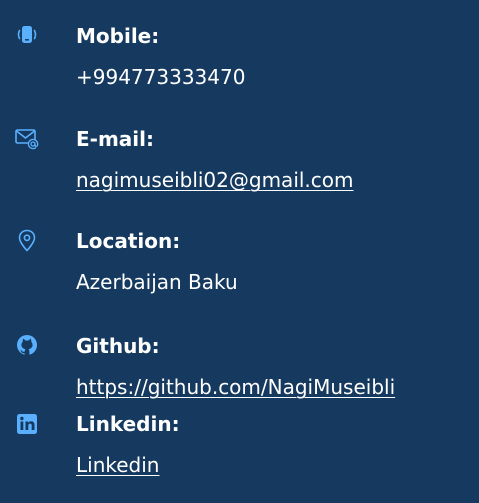  Describe the element at coordinates (118, 36) in the screenshot. I see `mobile-label: Mobile:` at that location.